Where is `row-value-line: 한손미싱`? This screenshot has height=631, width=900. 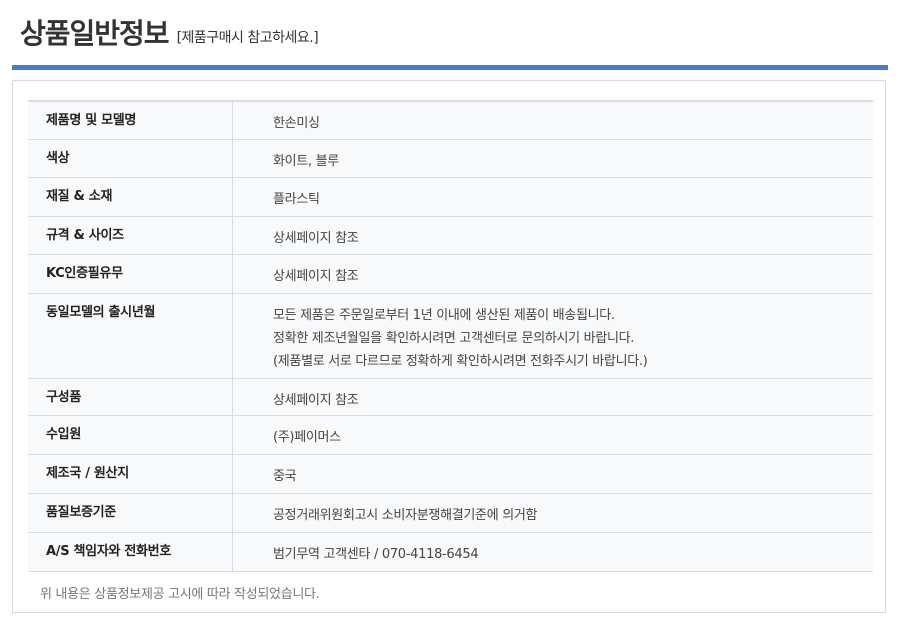
row-value-line: 한손미싱 is located at coordinates (296, 123).